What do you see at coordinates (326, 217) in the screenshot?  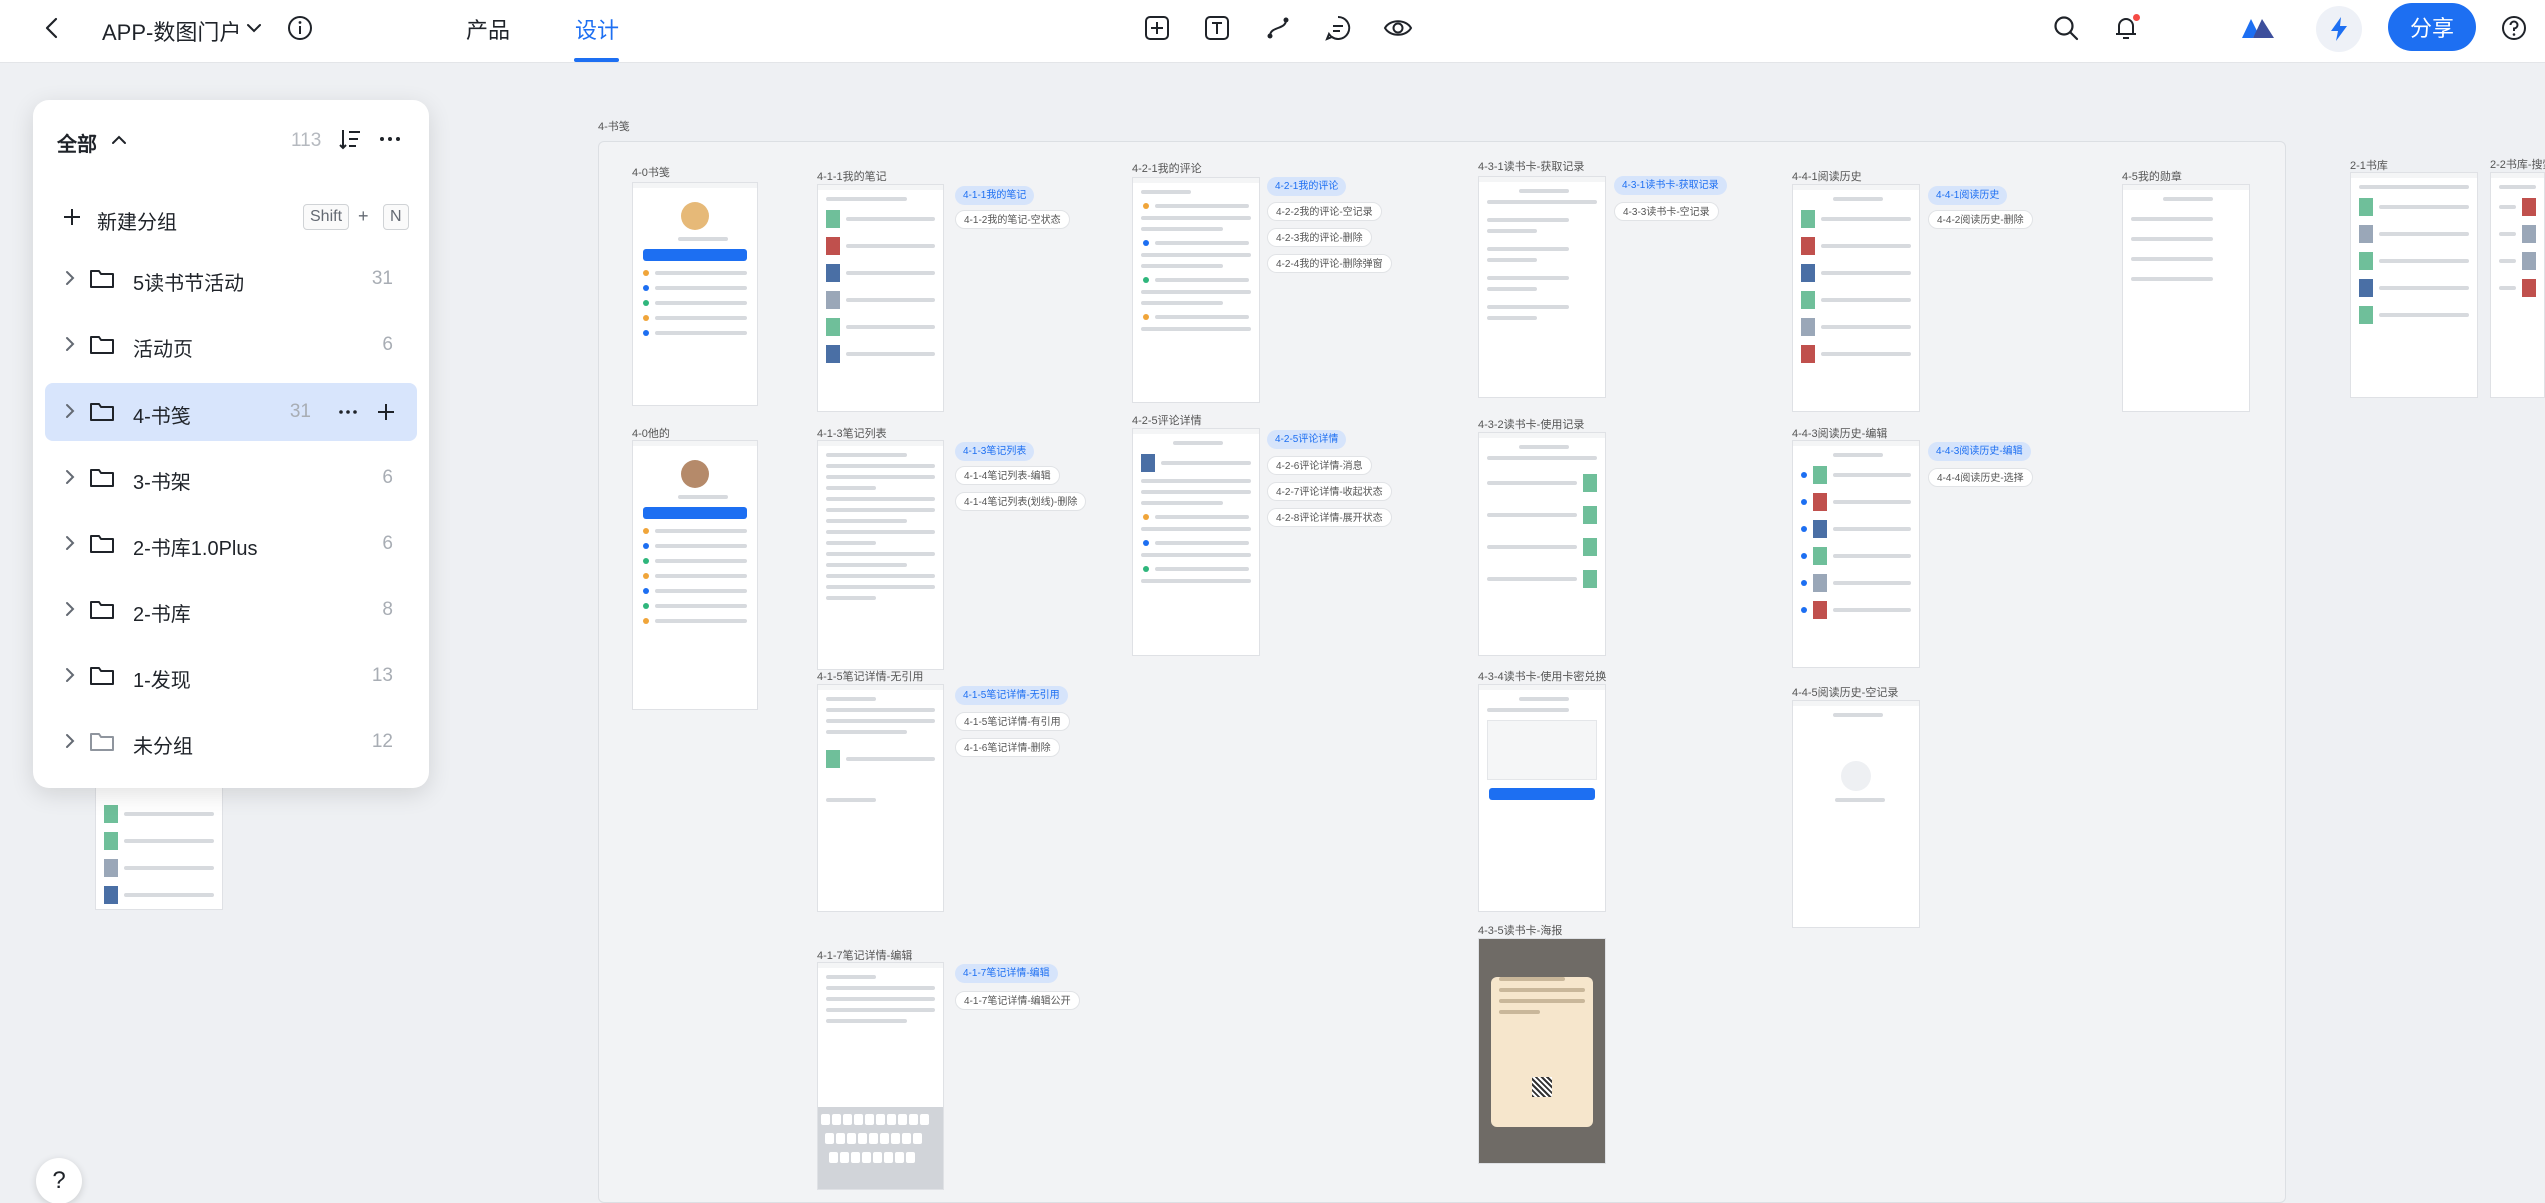 I see `shortcut-key: Shift` at bounding box center [326, 217].